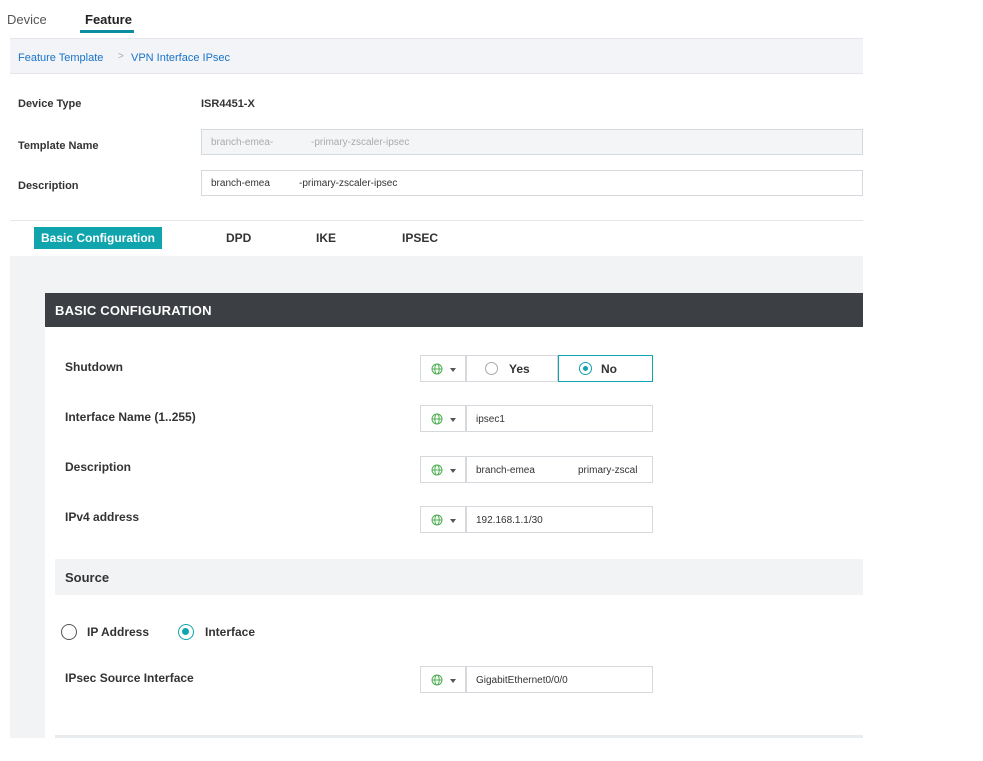 The image size is (983, 761). What do you see at coordinates (98, 238) in the screenshot?
I see `tab-basic-configuration: Basic Configuration` at bounding box center [98, 238].